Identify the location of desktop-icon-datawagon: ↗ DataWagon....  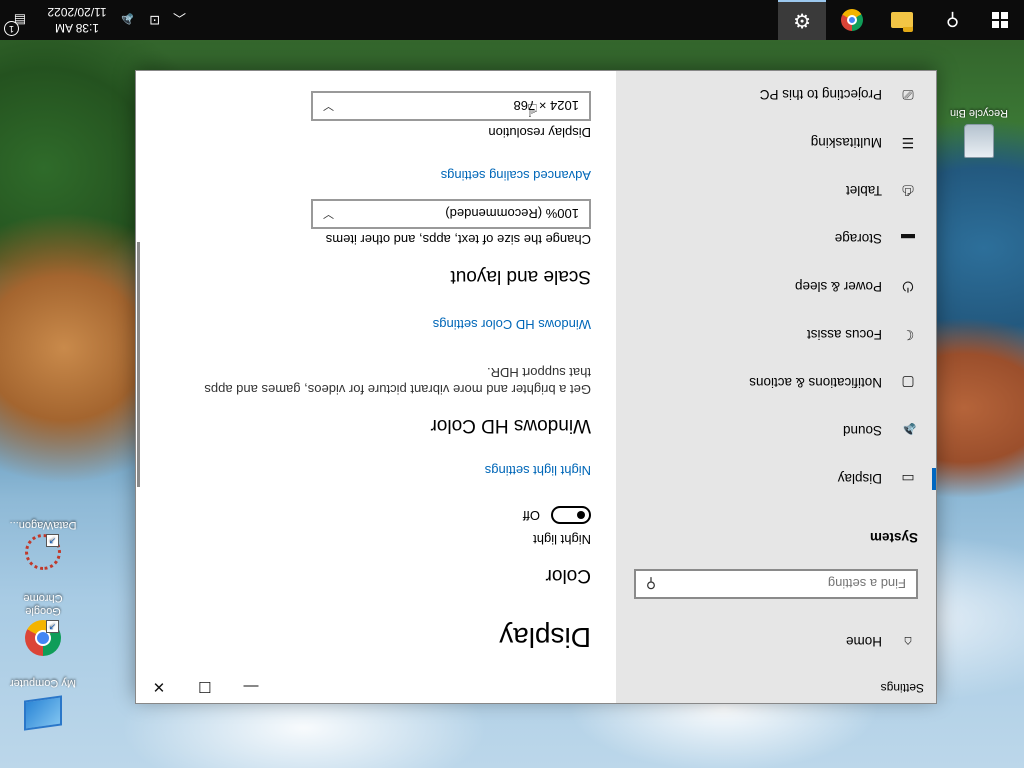
(43, 545).